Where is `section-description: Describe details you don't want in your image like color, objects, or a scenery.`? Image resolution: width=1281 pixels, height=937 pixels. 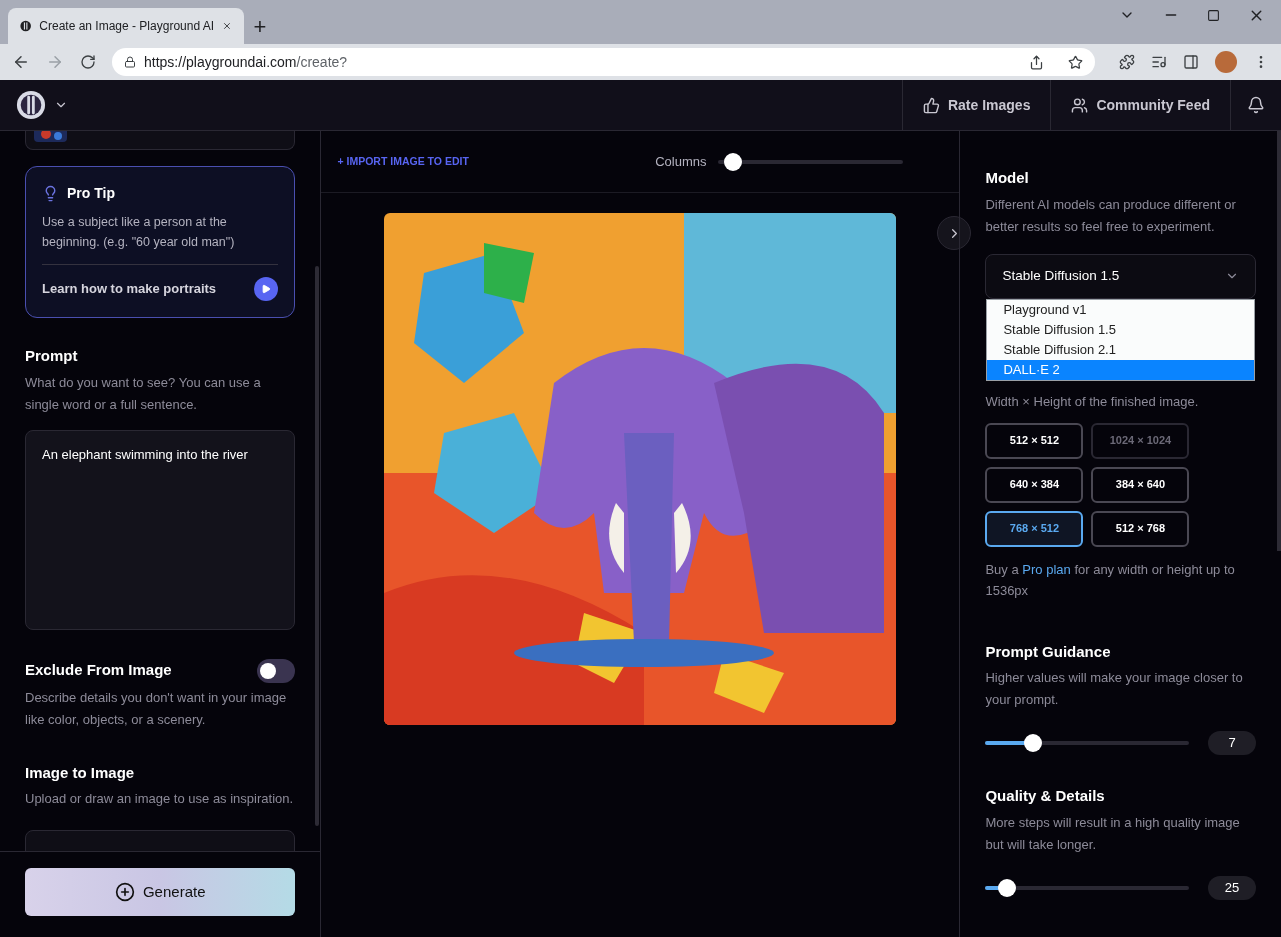
section-description: Describe details you don't want in your image like color, objects, or a scenery. is located at coordinates (156, 708).